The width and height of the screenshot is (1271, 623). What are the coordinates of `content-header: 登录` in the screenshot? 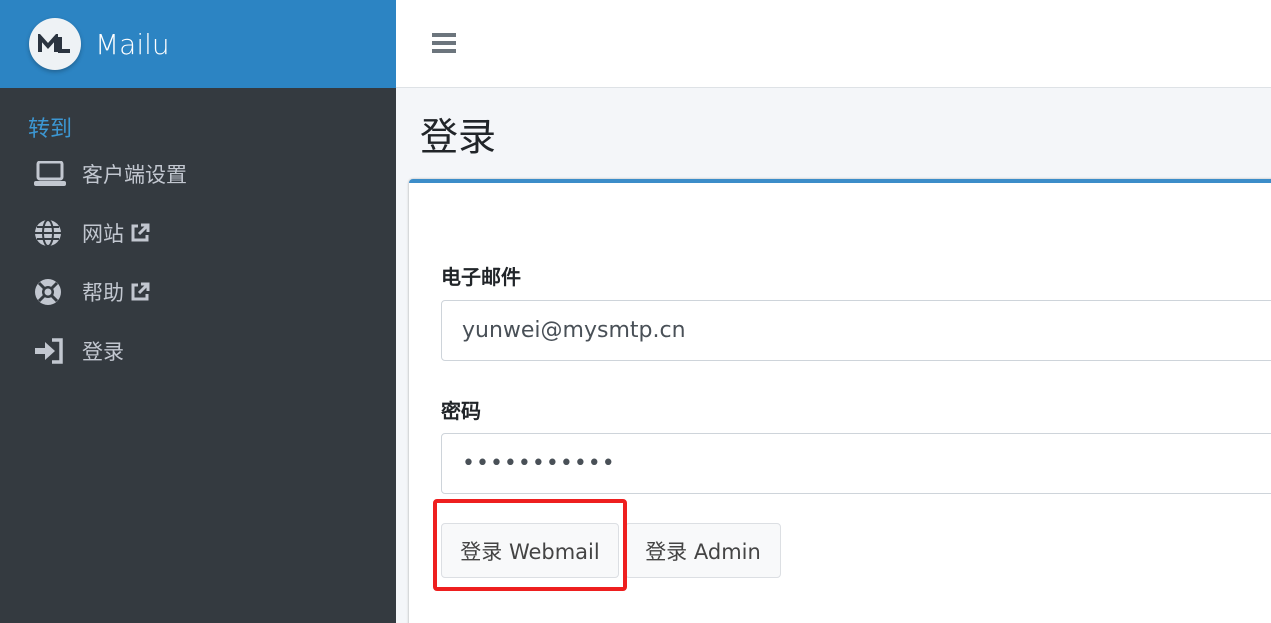 It's located at (458, 133).